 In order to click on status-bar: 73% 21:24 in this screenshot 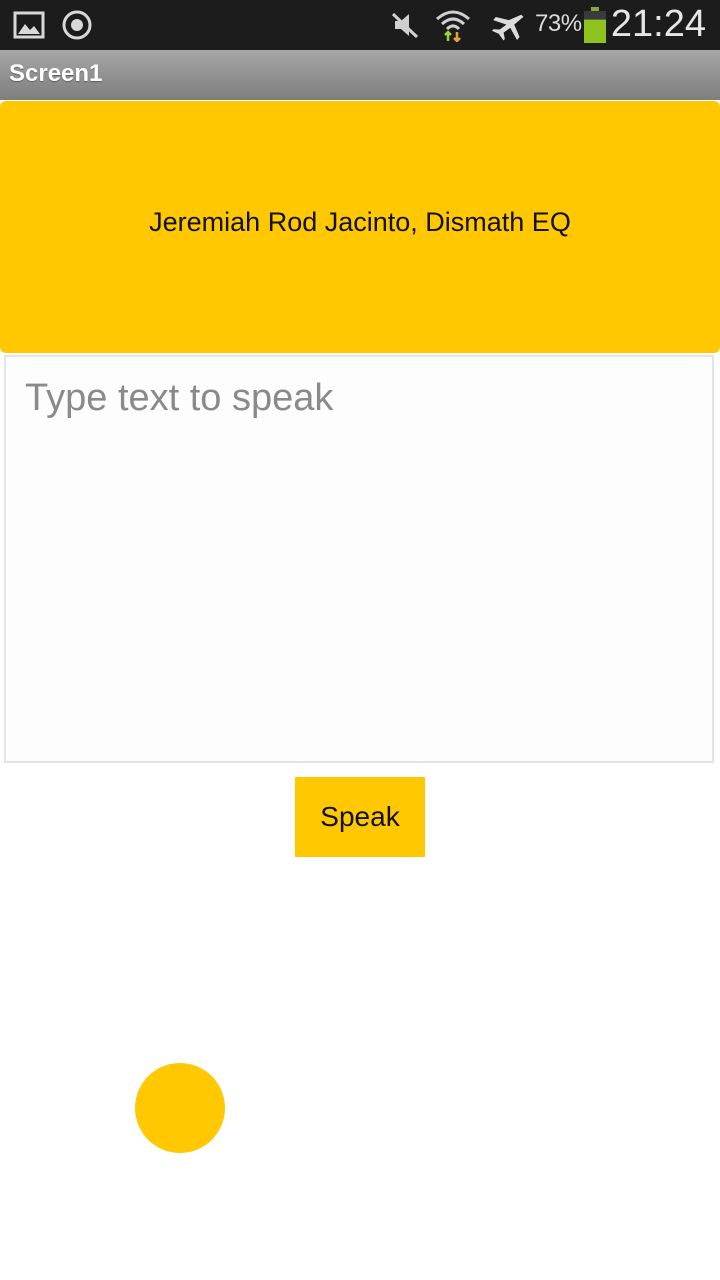, I will do `click(360, 25)`.